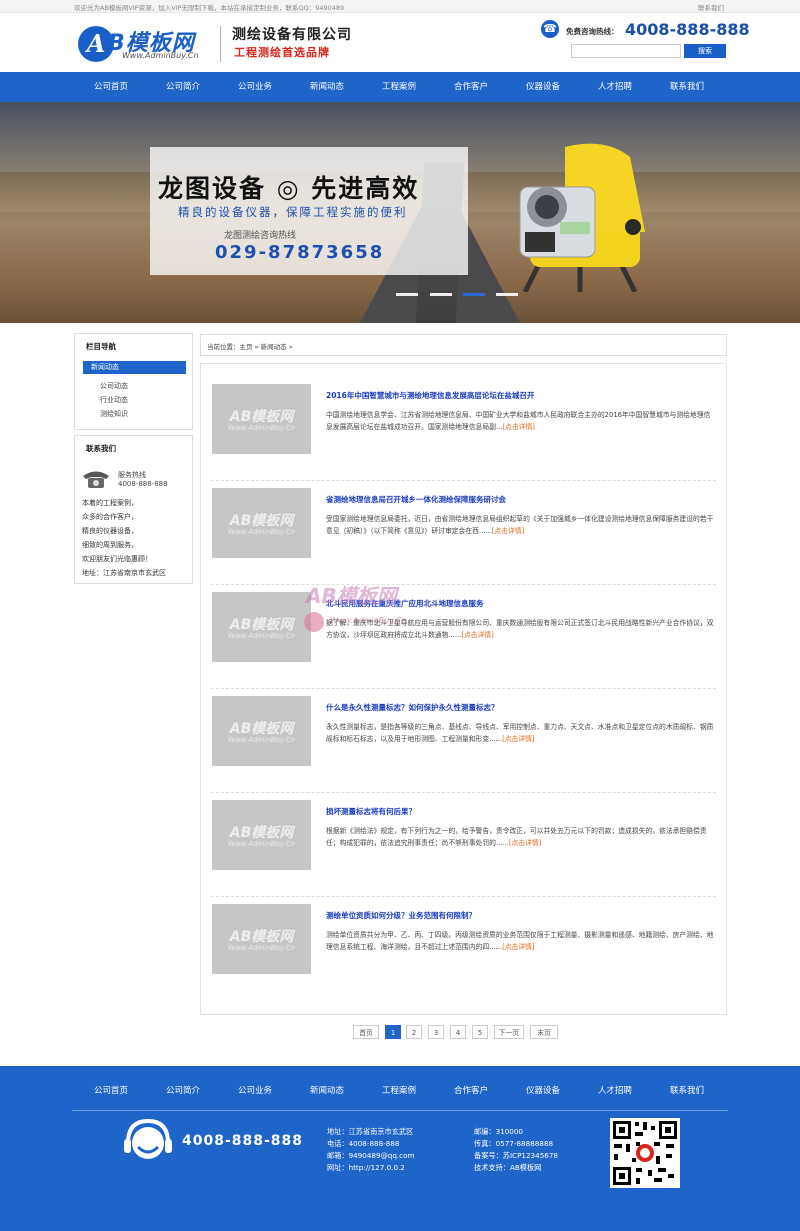 This screenshot has width=800, height=1231. Describe the element at coordinates (160, 55) in the screenshot. I see `logo-url: Www.AdminBuy.Cn` at that location.